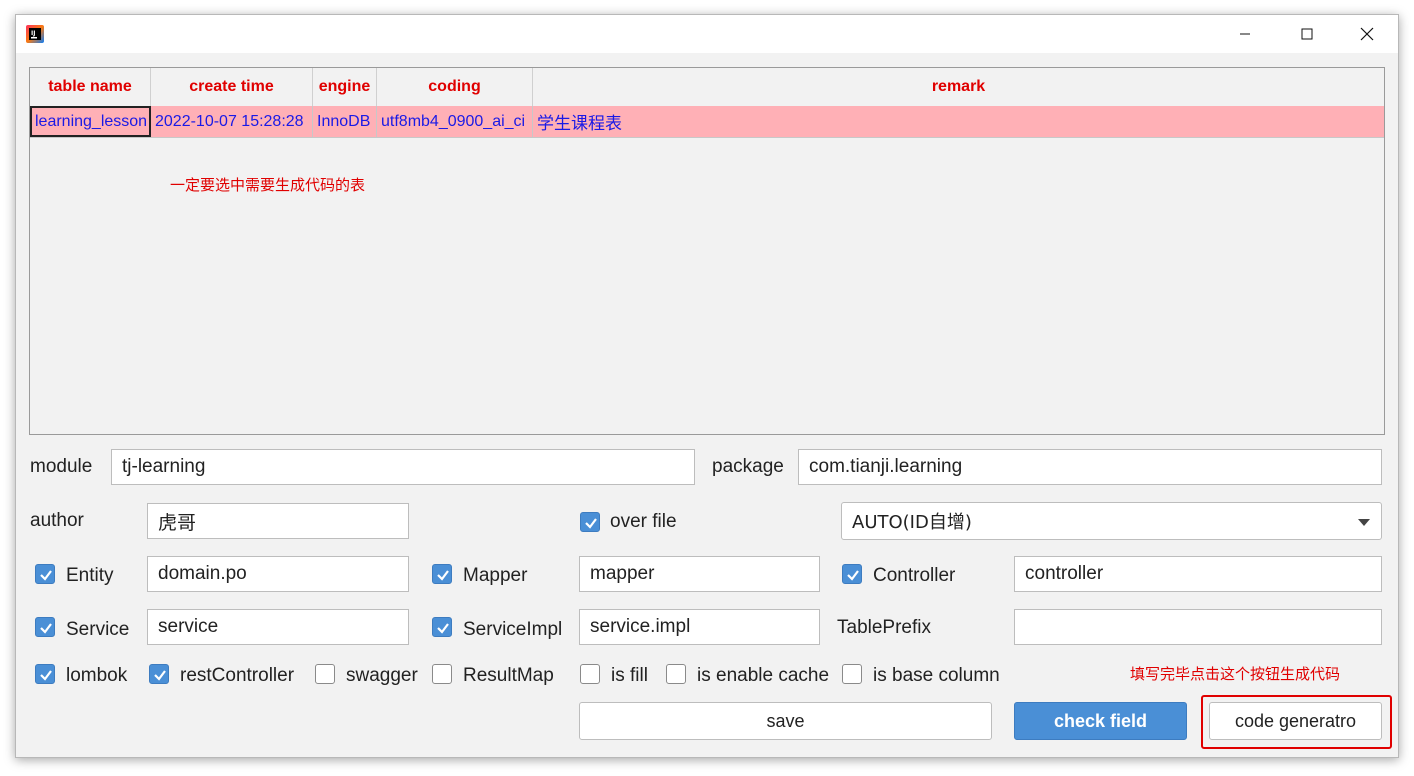  Describe the element at coordinates (748, 466) in the screenshot. I see `package-label: package` at that location.